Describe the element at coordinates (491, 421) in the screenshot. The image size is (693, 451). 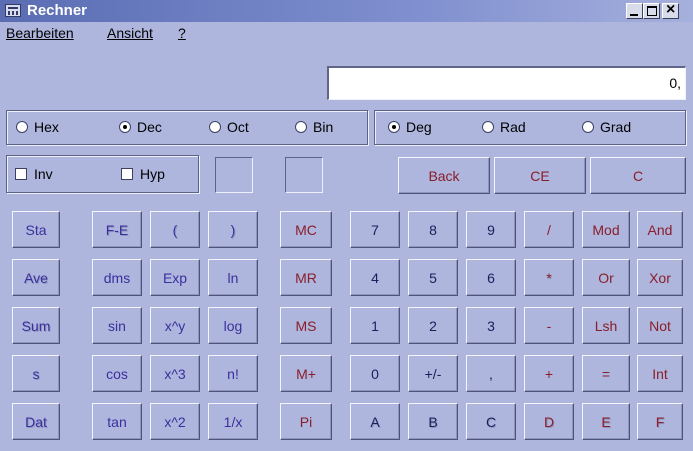
I see `key-c-button: C` at that location.